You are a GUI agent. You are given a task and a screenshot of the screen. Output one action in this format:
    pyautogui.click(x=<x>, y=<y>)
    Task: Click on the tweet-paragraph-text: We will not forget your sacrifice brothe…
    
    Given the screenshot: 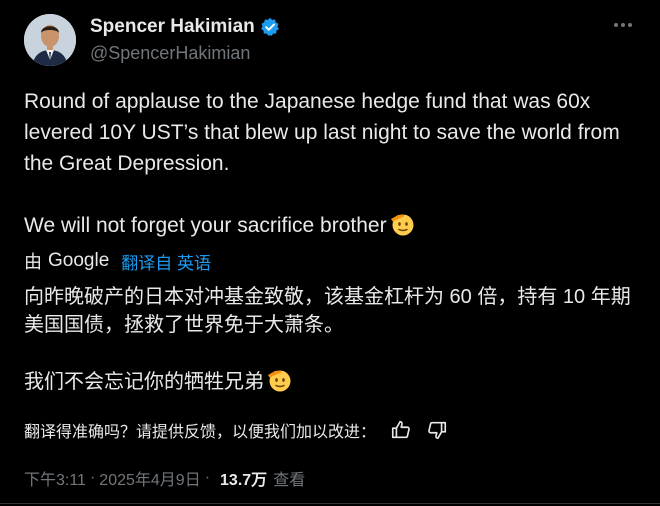 What is the action you would take?
    pyautogui.click(x=205, y=225)
    